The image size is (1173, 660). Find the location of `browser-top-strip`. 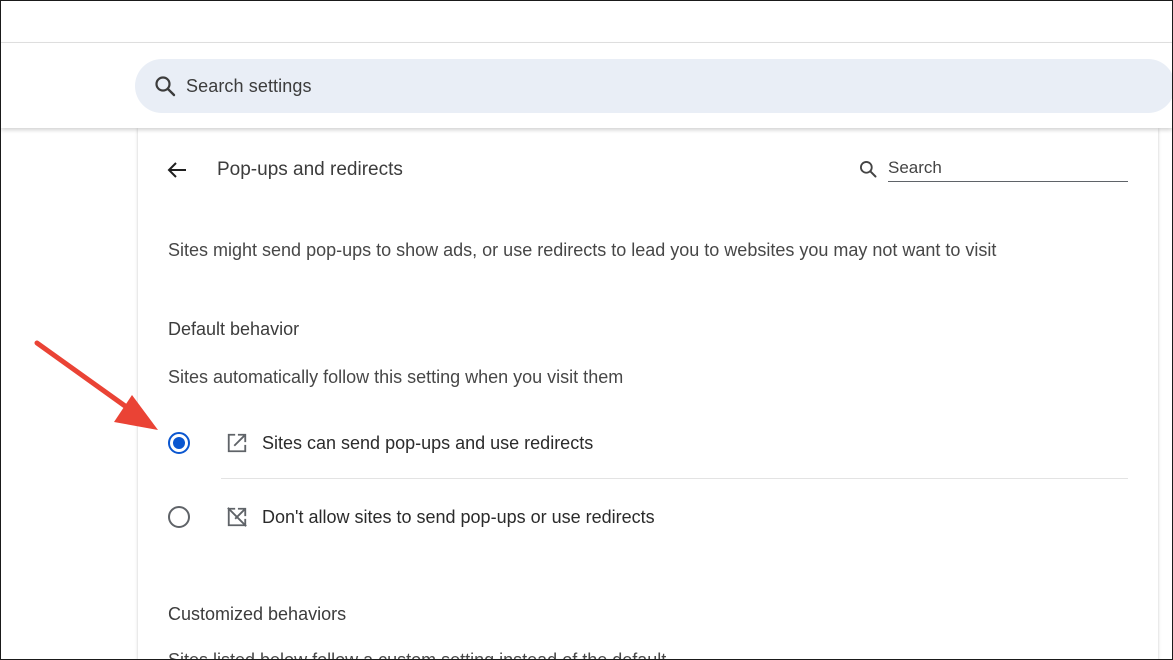

browser-top-strip is located at coordinates (586, 22).